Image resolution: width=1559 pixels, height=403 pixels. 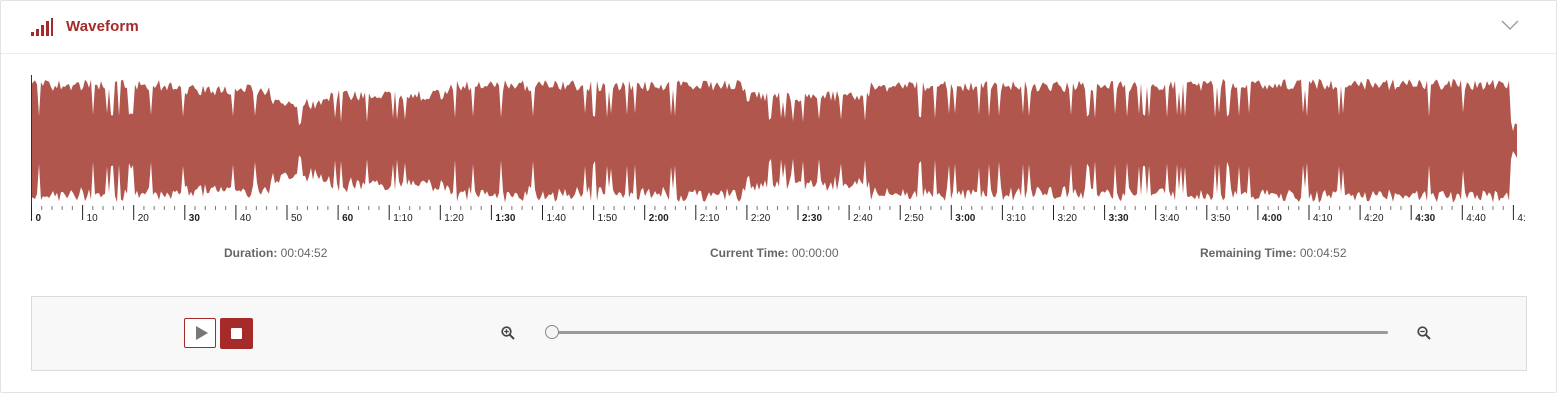 What do you see at coordinates (557, 218) in the screenshot?
I see `timeline-label: 1:40` at bounding box center [557, 218].